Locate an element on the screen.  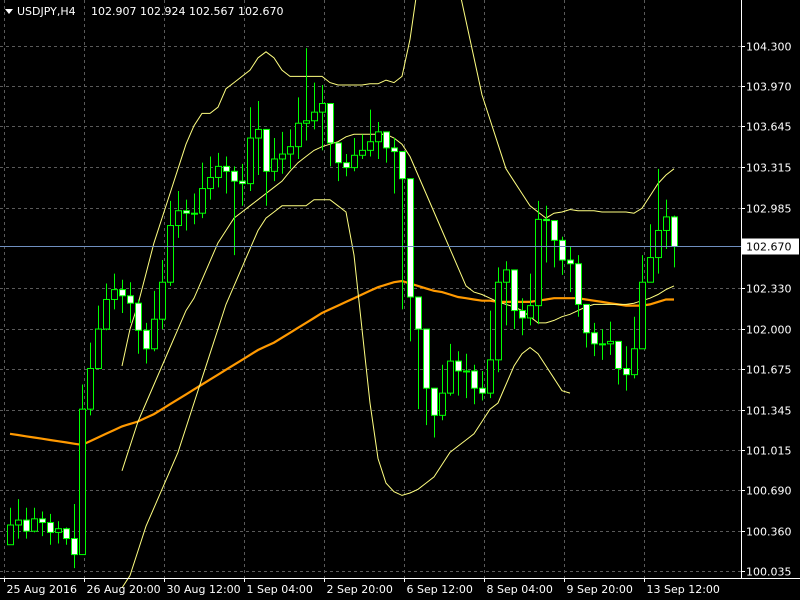
price-tick-label: 102.330 is located at coordinates (769, 289).